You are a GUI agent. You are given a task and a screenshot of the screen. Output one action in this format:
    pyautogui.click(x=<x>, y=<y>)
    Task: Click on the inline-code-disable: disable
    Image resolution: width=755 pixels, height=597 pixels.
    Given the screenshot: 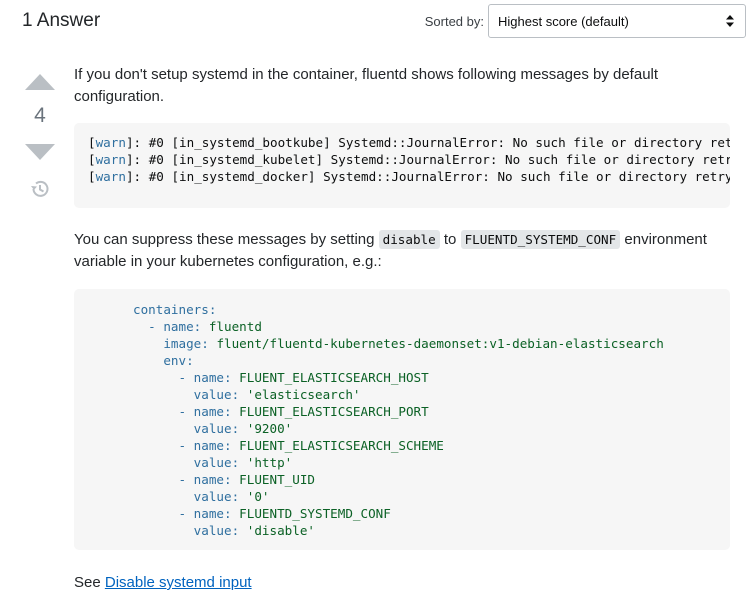 What is the action you would take?
    pyautogui.click(x=409, y=239)
    